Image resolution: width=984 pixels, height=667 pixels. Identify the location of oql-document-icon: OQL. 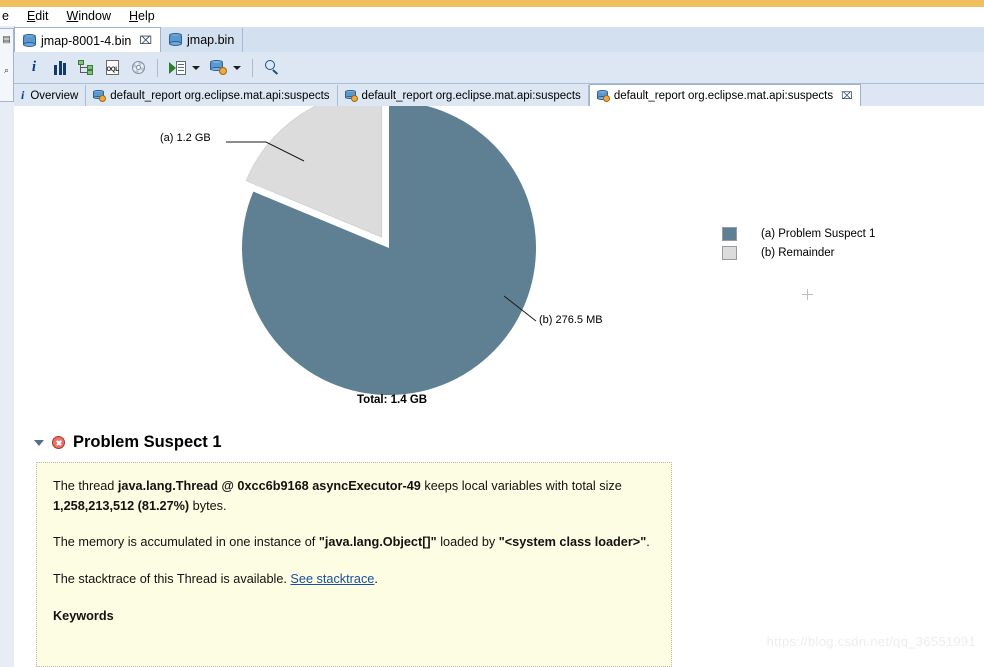
(112, 67).